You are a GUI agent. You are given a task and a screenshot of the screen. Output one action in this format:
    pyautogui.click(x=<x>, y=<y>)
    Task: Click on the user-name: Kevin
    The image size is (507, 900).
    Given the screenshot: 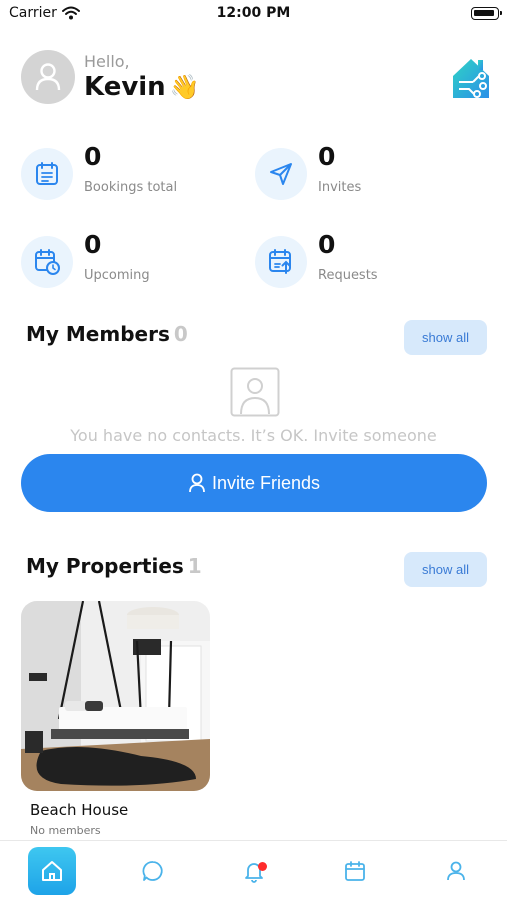 What is the action you would take?
    pyautogui.click(x=125, y=87)
    